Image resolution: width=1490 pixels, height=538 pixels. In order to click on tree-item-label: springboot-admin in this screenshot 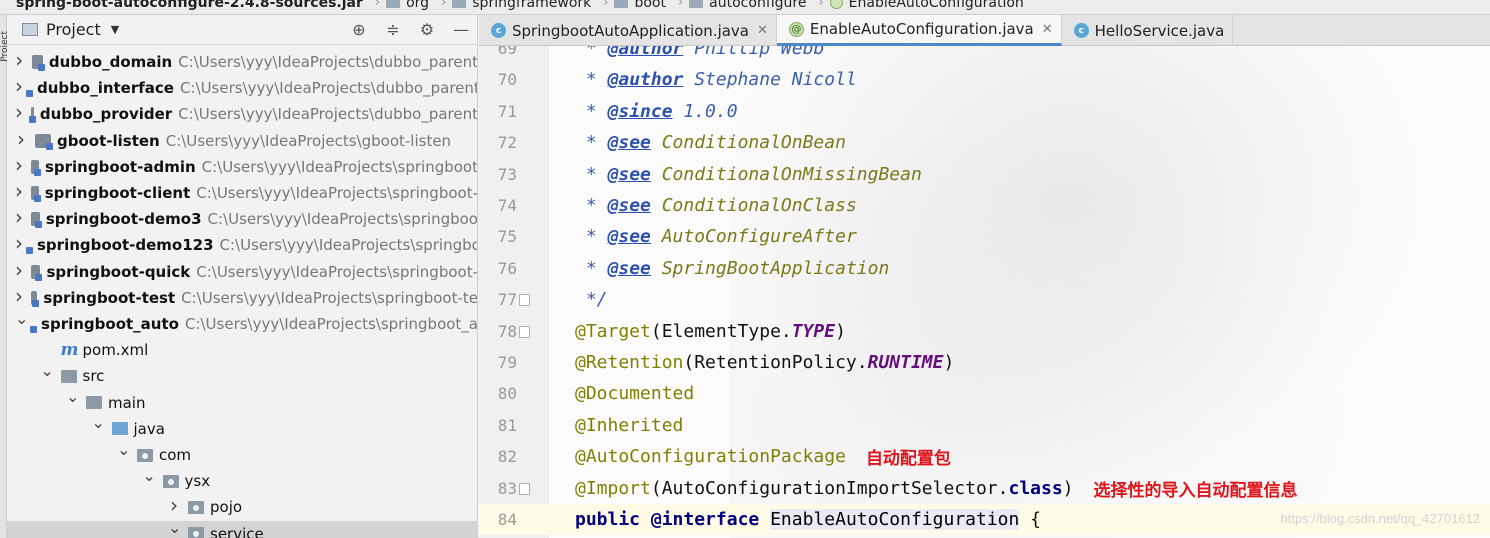, I will do `click(120, 166)`.